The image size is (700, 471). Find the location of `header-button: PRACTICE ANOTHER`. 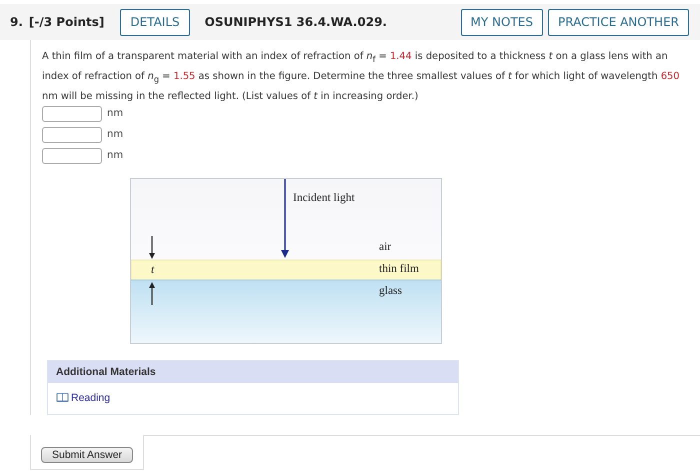

header-button: PRACTICE ANOTHER is located at coordinates (618, 22).